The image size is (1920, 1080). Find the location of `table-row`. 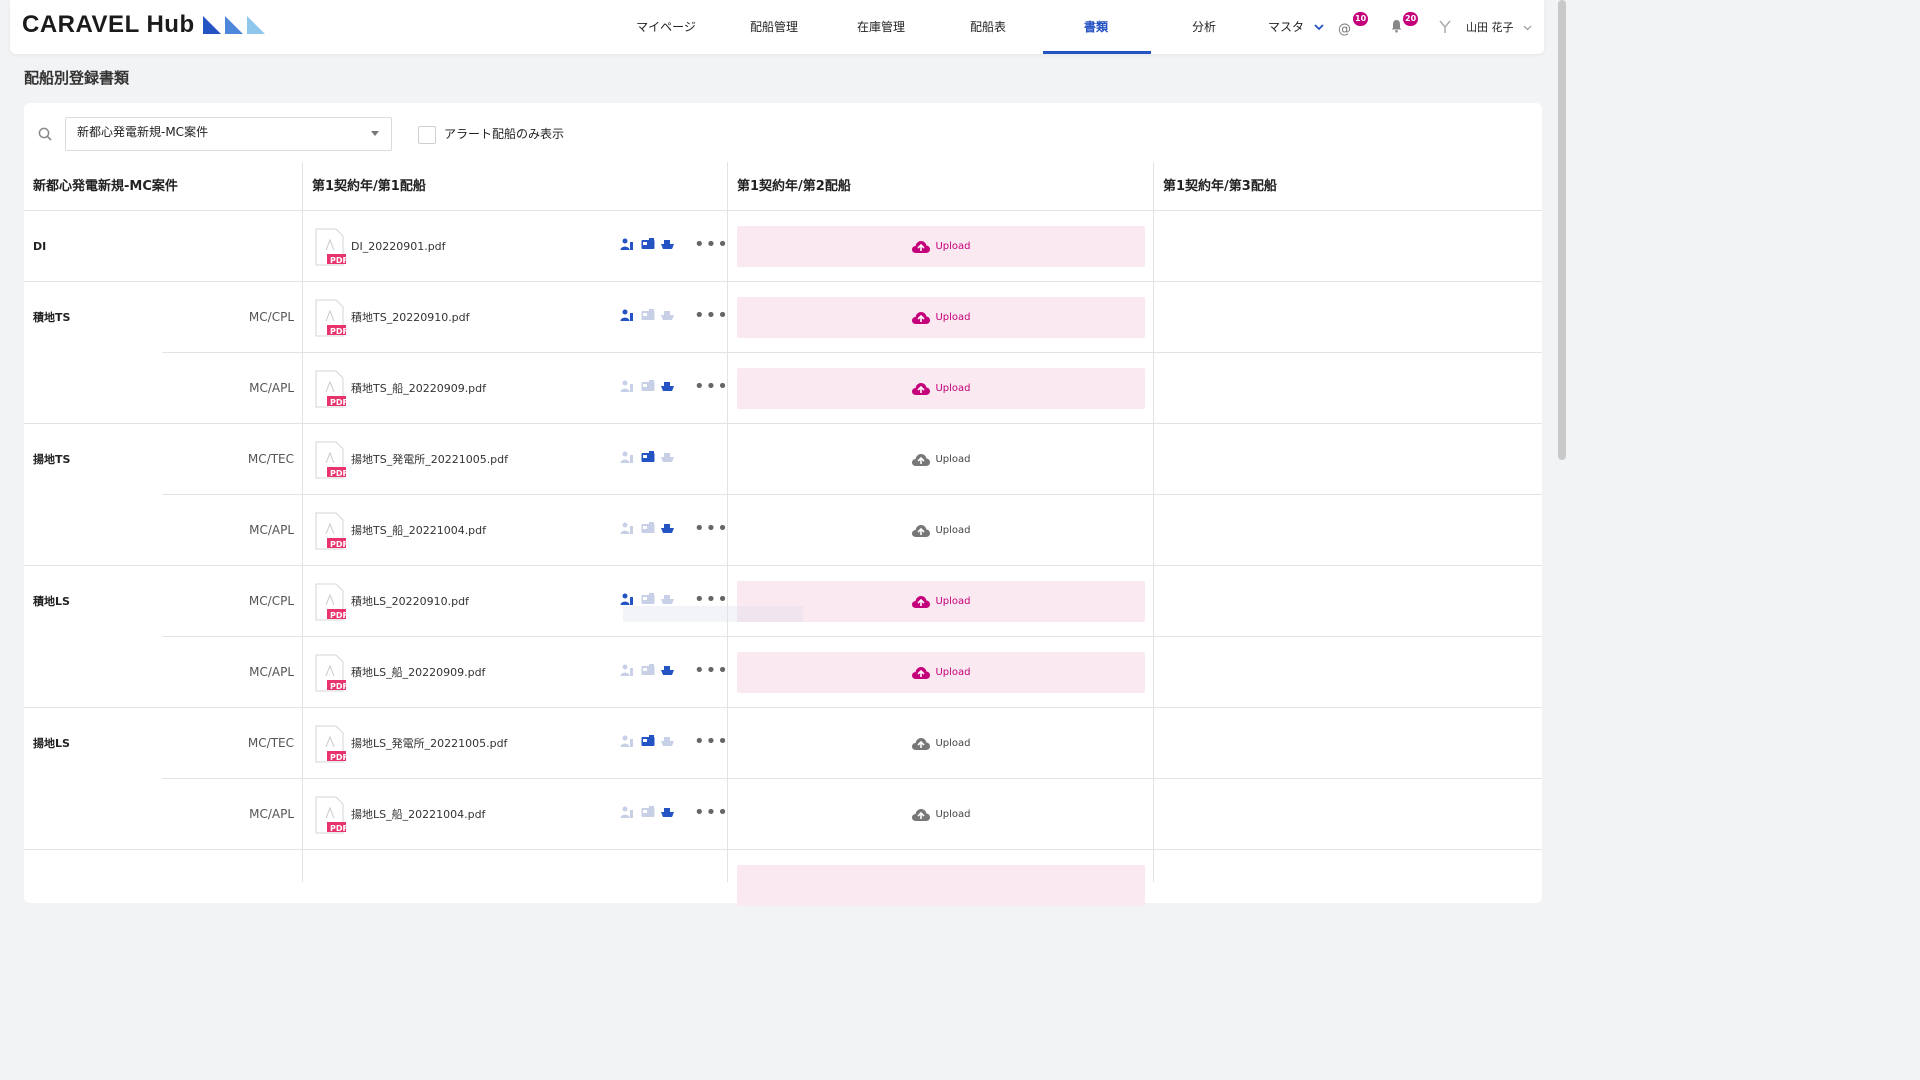

table-row is located at coordinates (783, 885).